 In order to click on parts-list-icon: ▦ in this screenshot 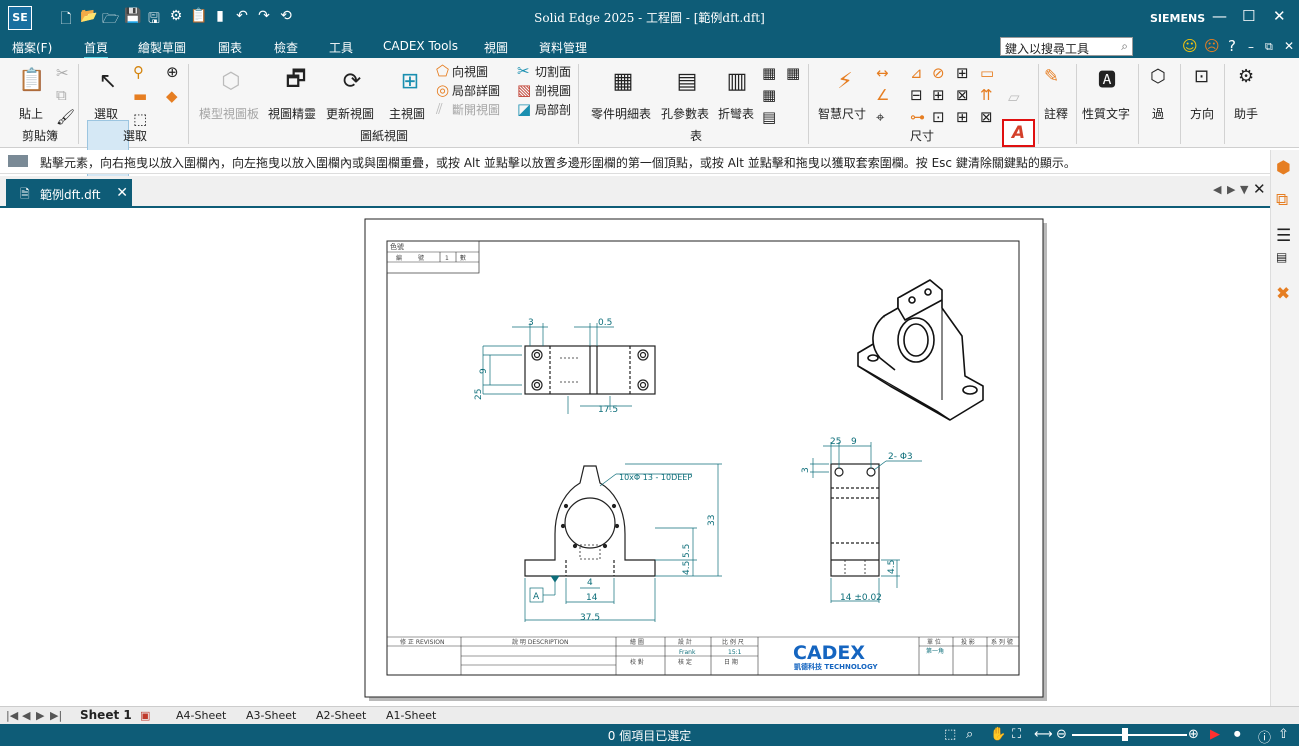, I will do `click(623, 81)`.